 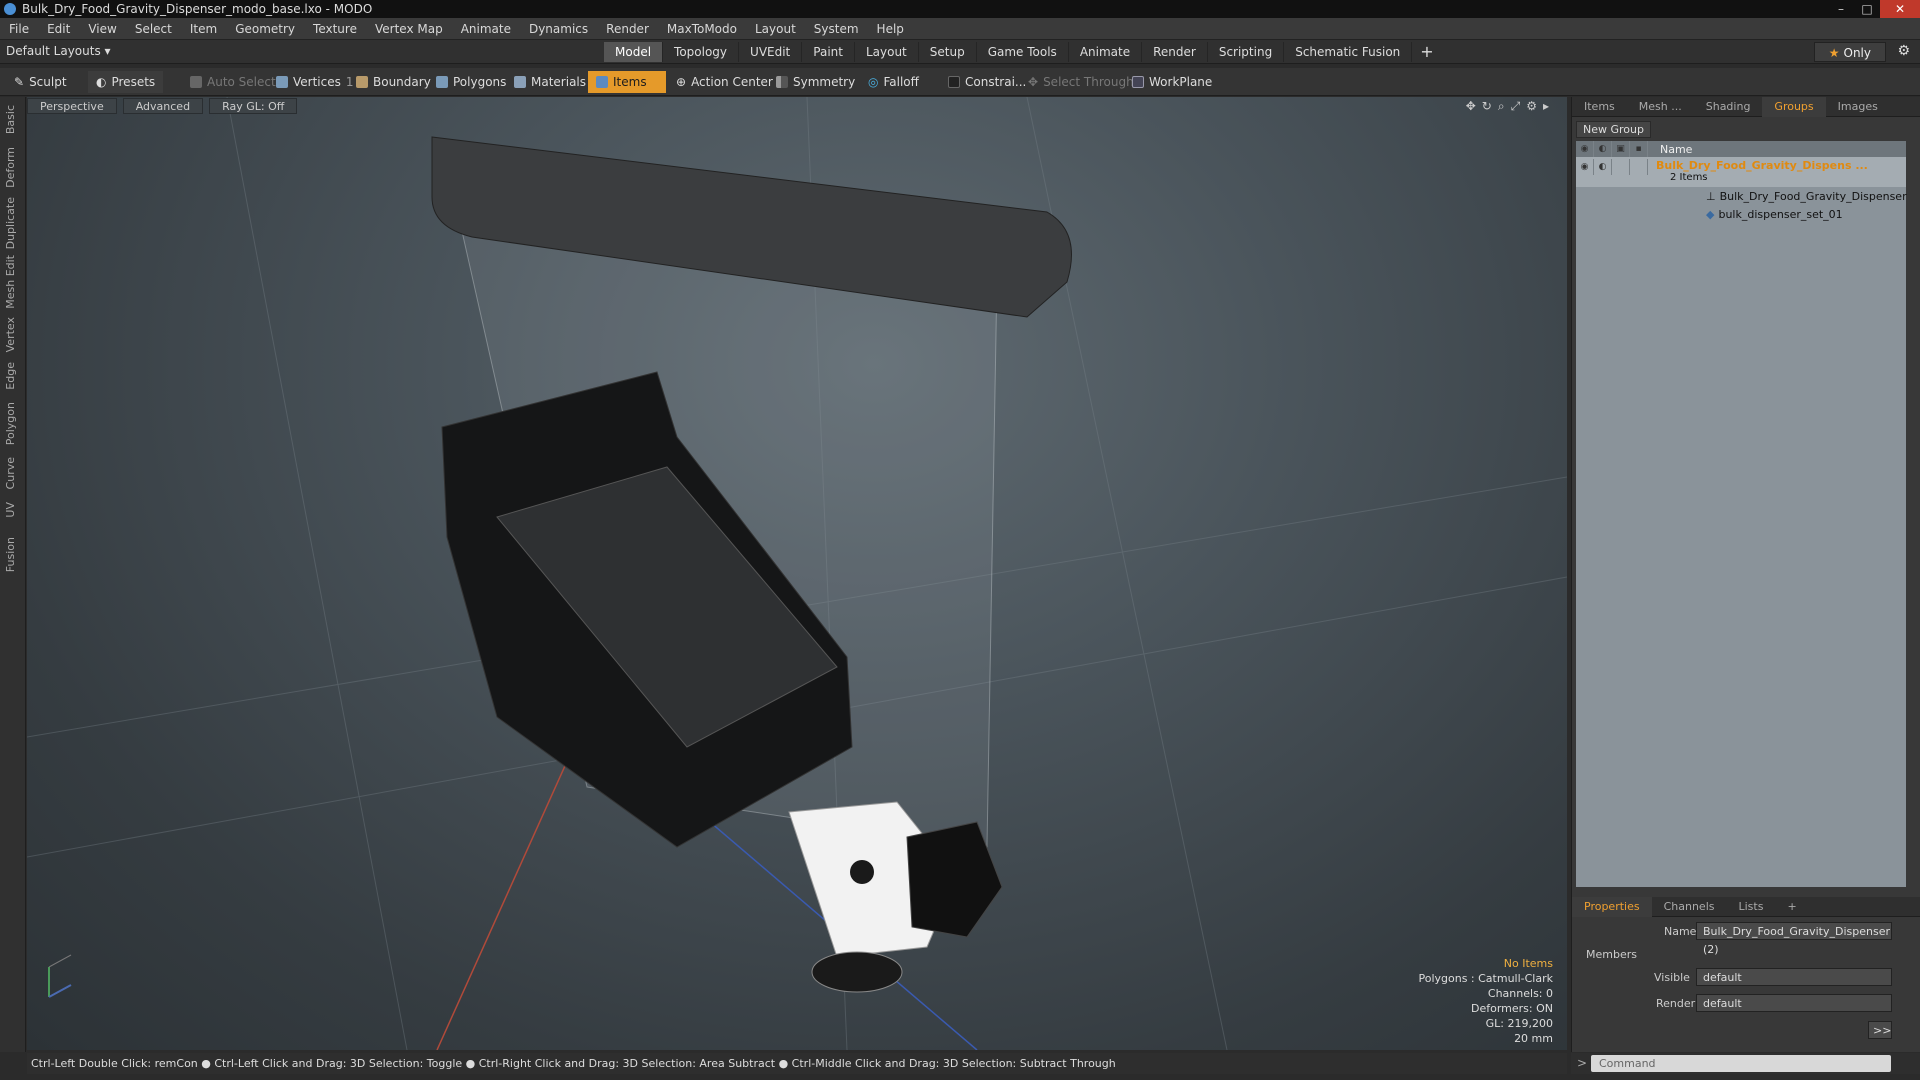 I want to click on menu-select: Select, so click(x=153, y=29).